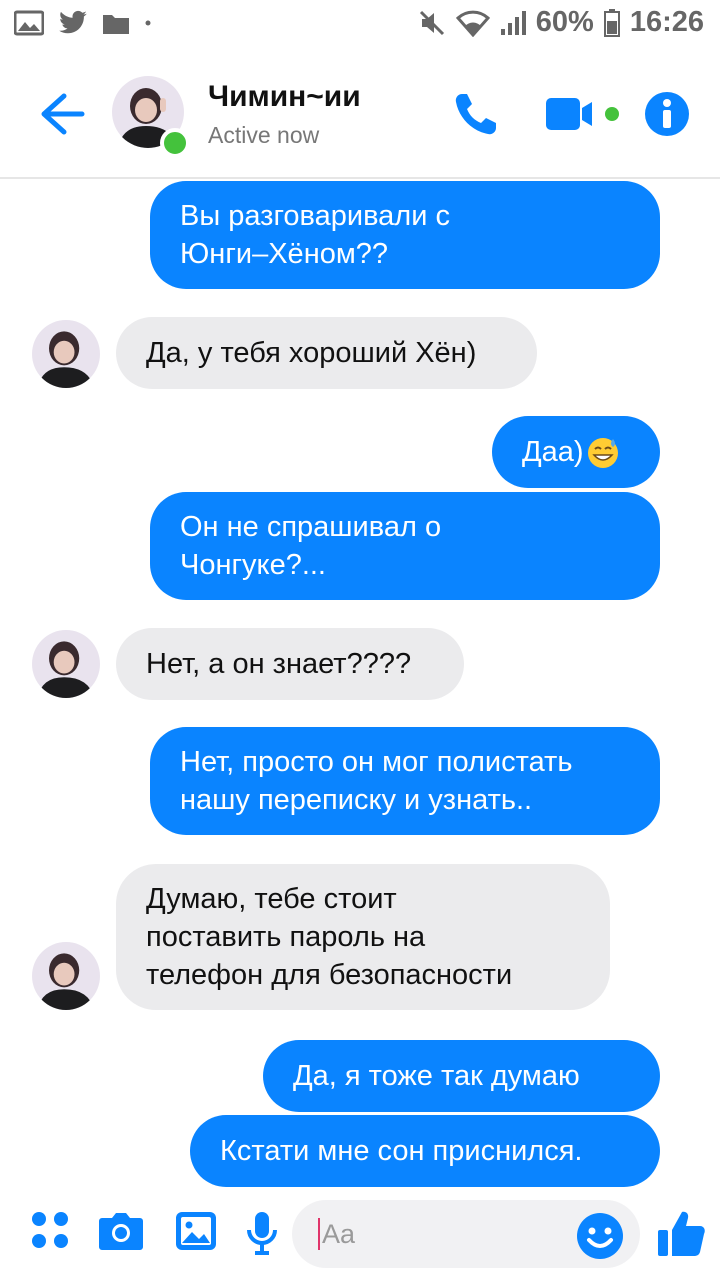 This screenshot has height=1280, width=720. What do you see at coordinates (472, 23) in the screenshot?
I see `wifi-icon` at bounding box center [472, 23].